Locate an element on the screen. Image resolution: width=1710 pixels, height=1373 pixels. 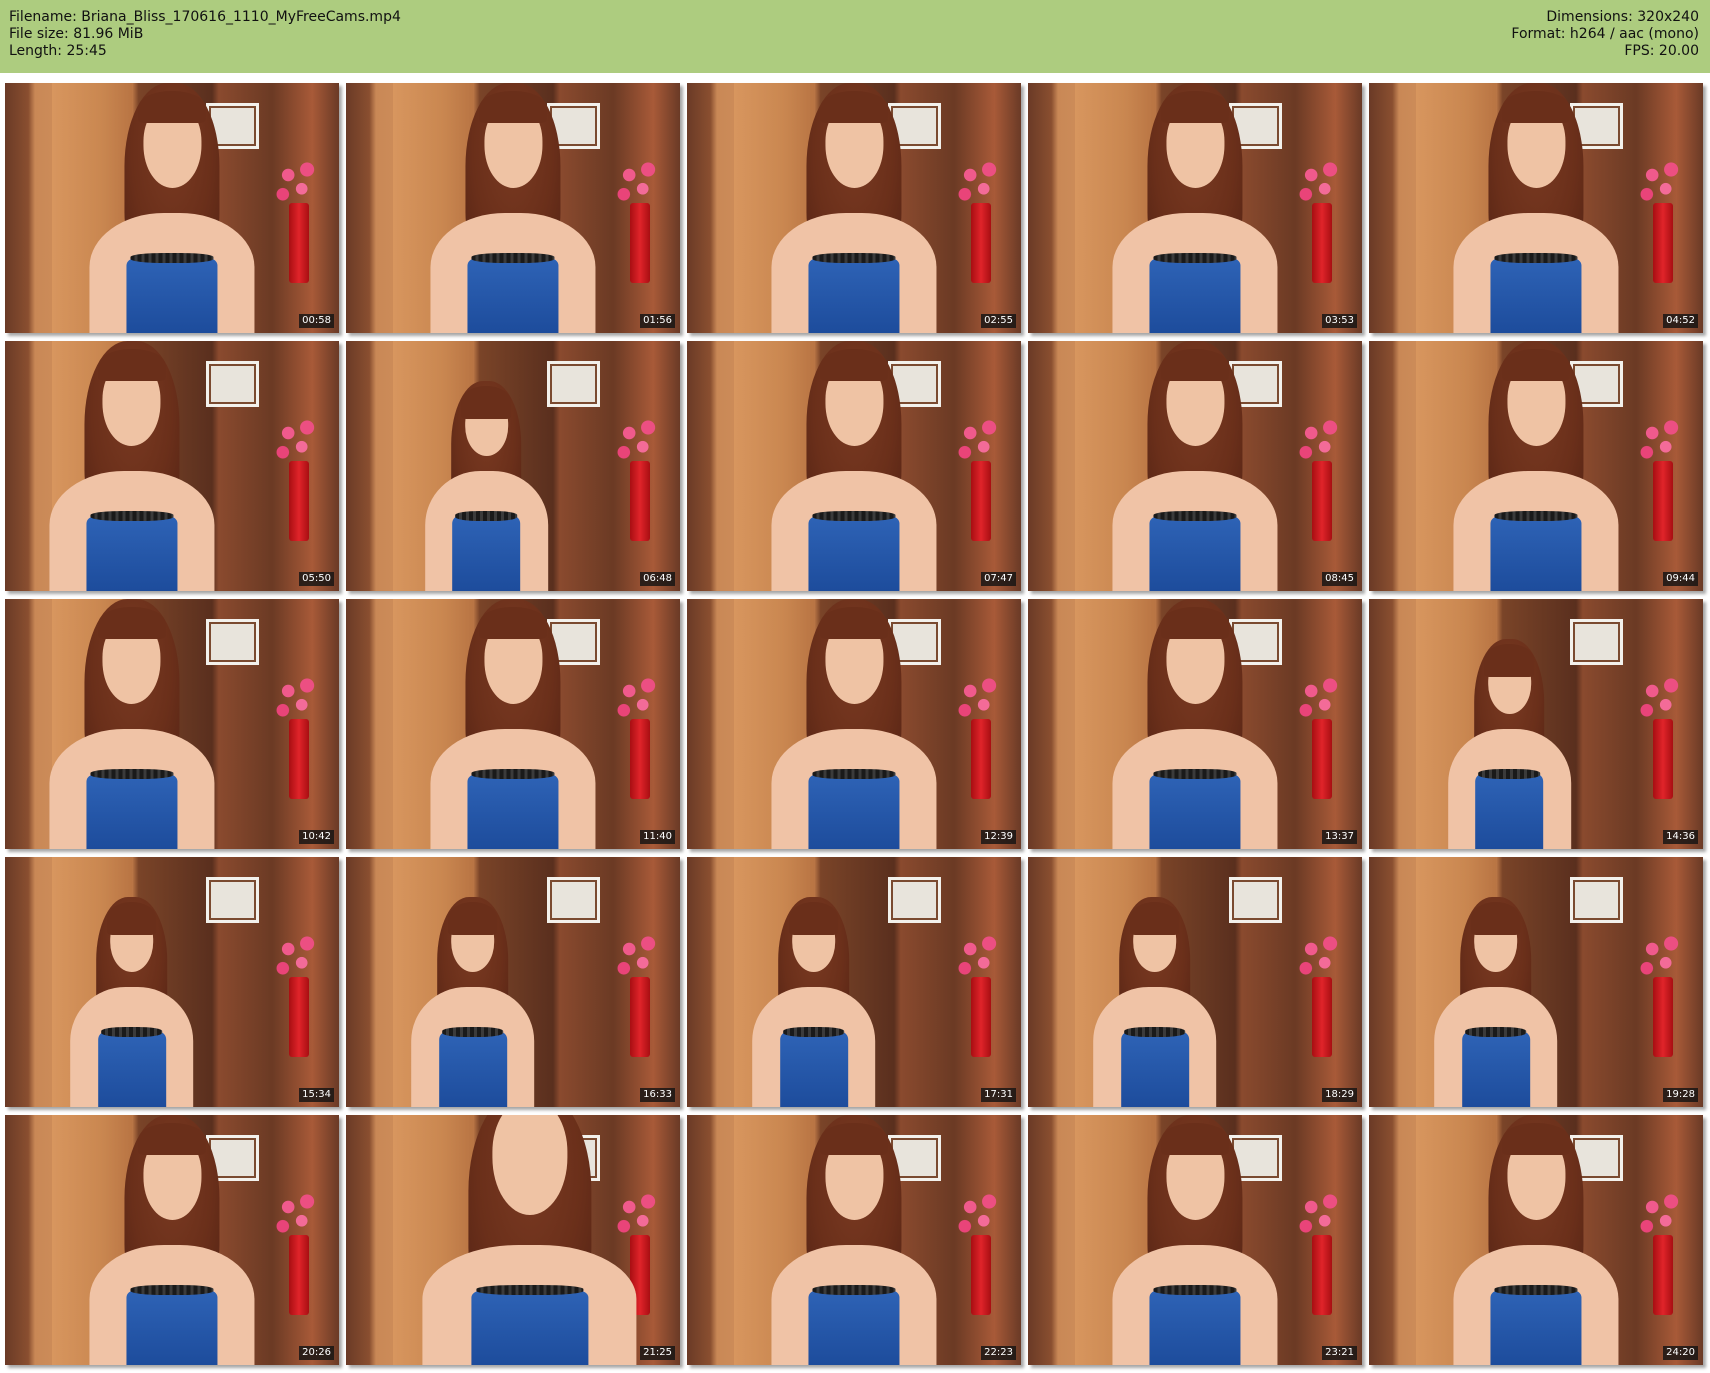
timestamp-label: 19:28 is located at coordinates (1680, 1095).